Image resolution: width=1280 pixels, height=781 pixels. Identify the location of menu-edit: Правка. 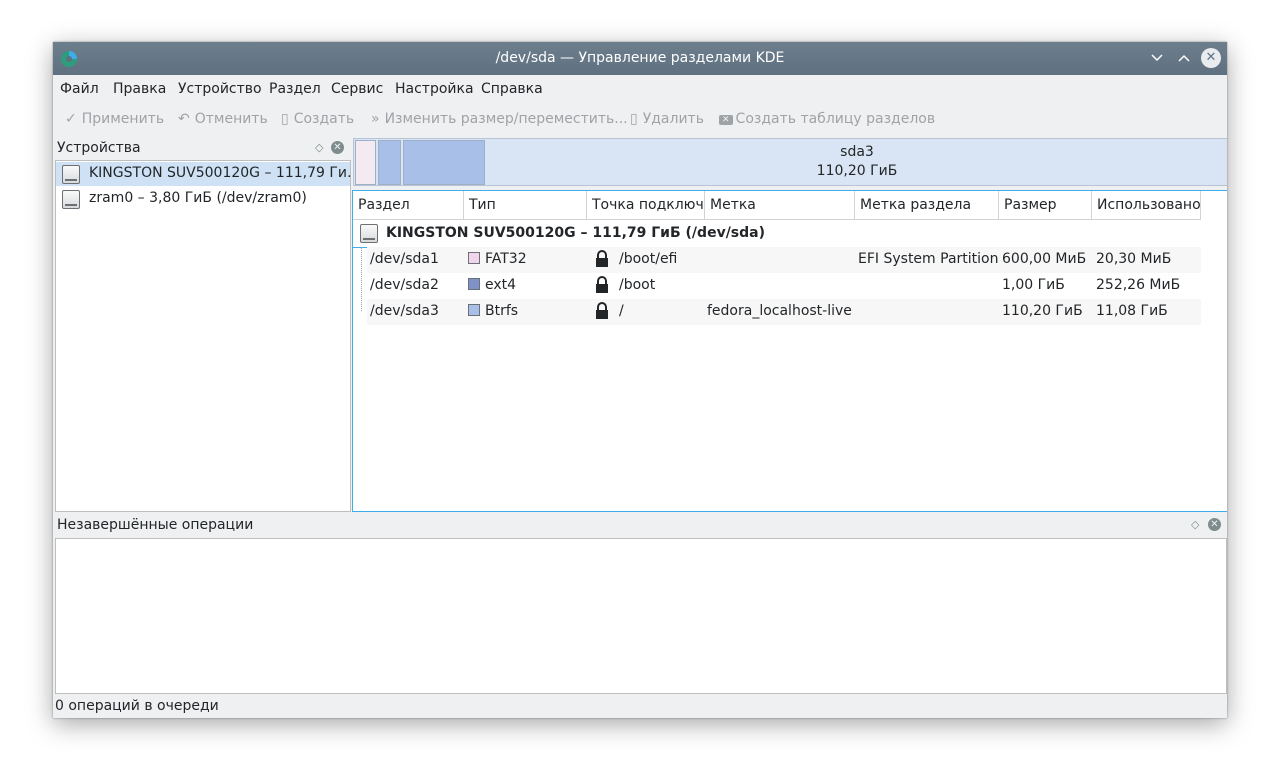
(139, 89).